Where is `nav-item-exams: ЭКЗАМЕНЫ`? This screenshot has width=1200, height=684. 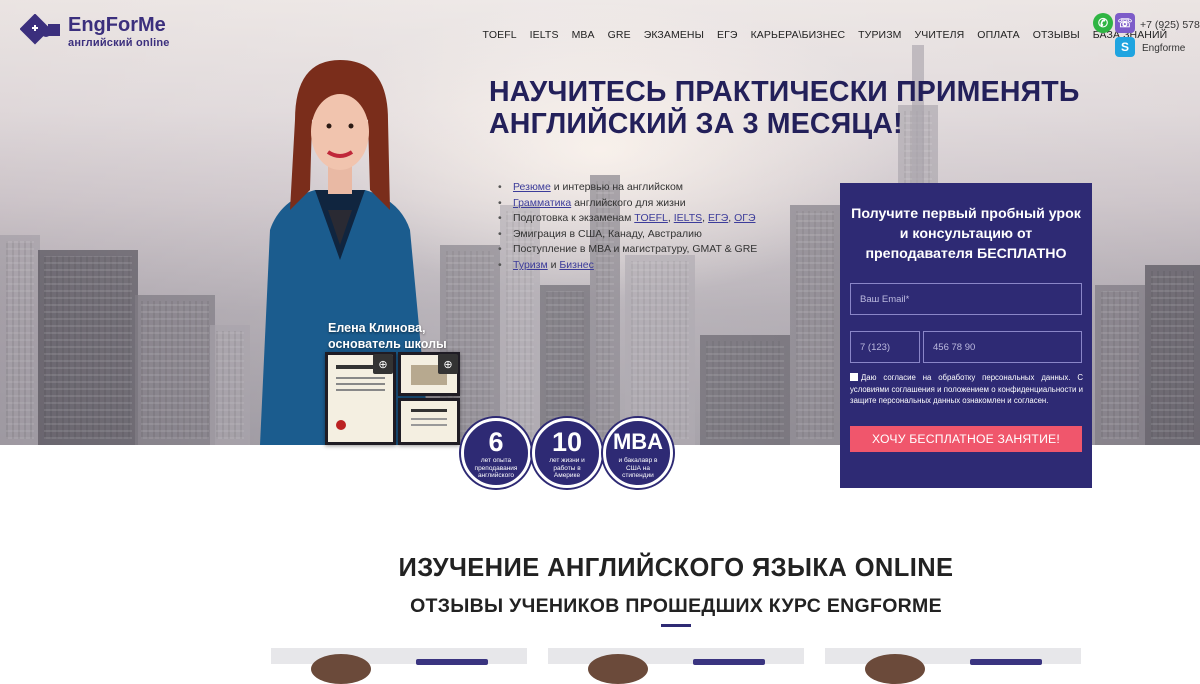 nav-item-exams: ЭКЗАМЕНЫ is located at coordinates (673, 35).